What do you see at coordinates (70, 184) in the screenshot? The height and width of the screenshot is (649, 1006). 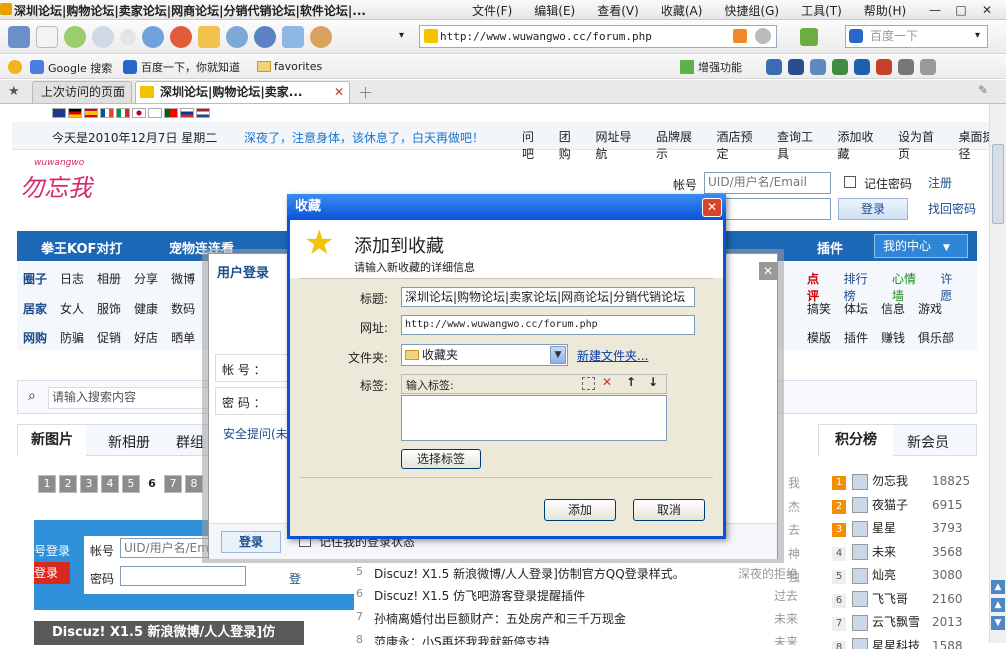 I see `site-logo: wuwangwo 勿忘我` at bounding box center [70, 184].